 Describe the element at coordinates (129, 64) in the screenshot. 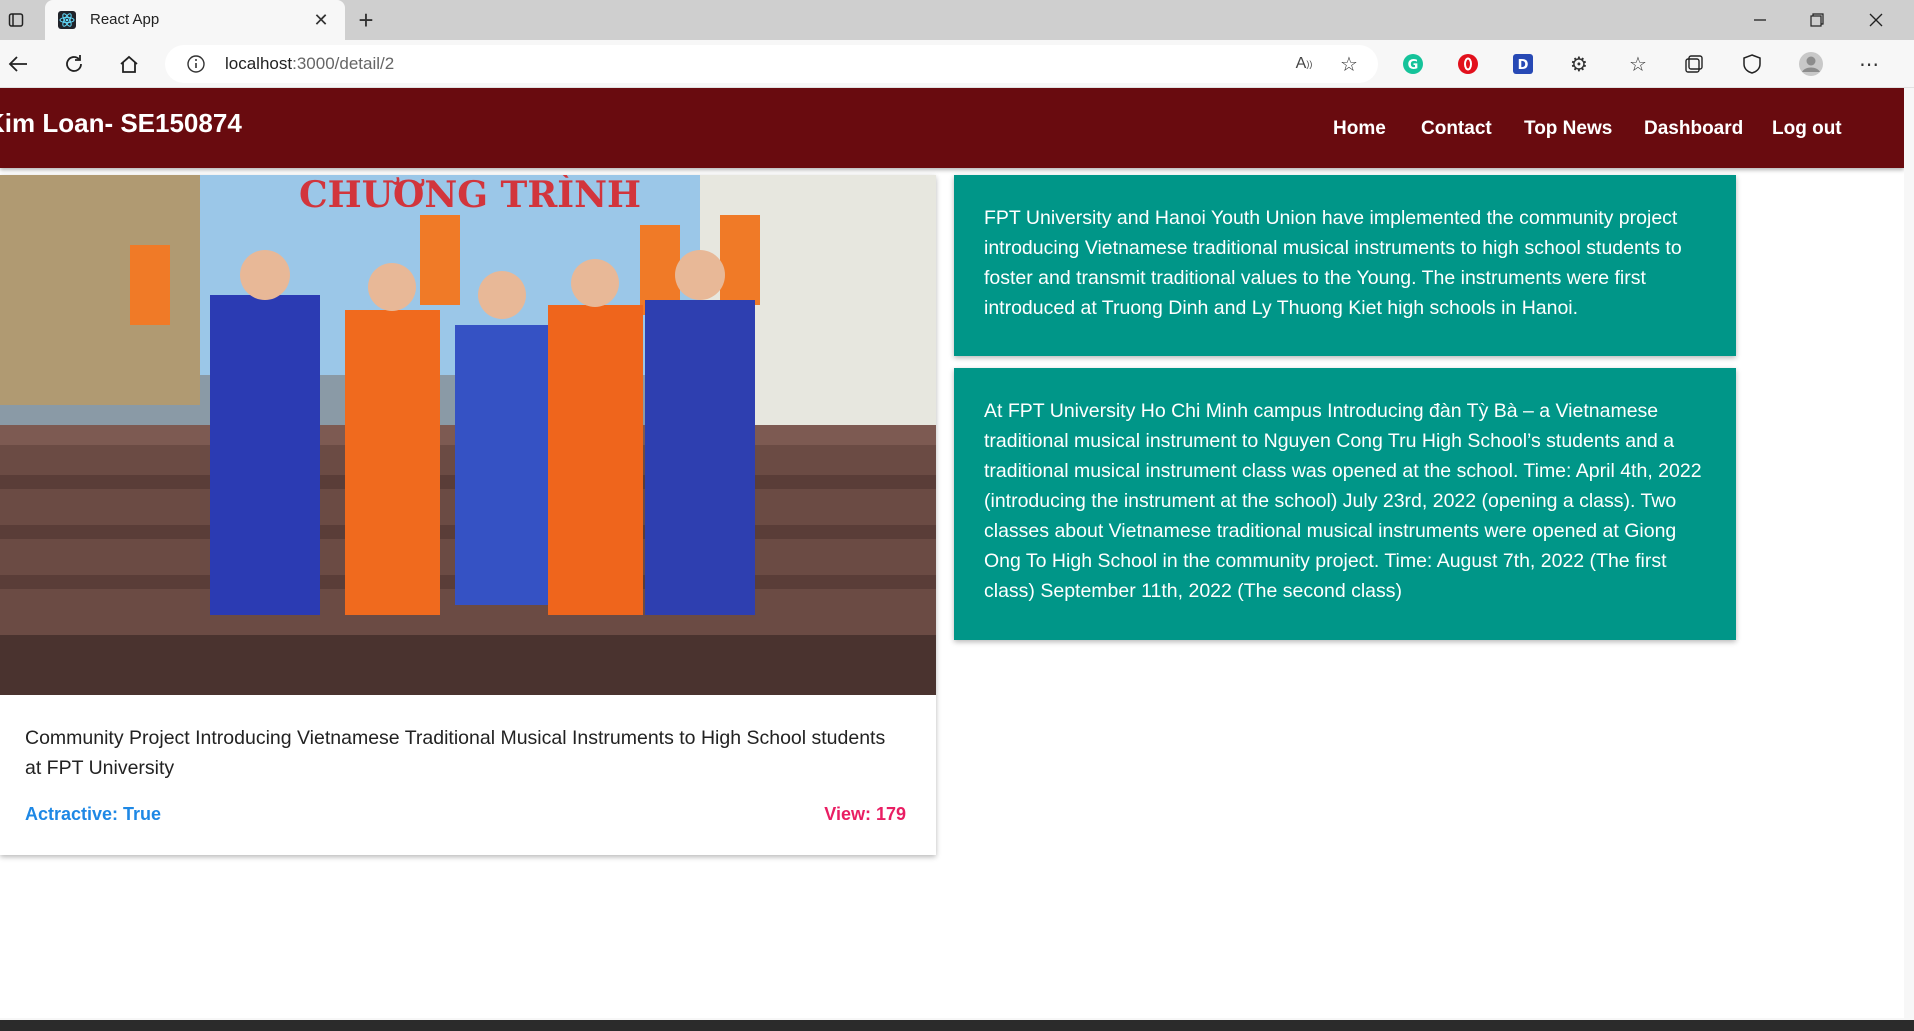

I see `home-icon` at that location.